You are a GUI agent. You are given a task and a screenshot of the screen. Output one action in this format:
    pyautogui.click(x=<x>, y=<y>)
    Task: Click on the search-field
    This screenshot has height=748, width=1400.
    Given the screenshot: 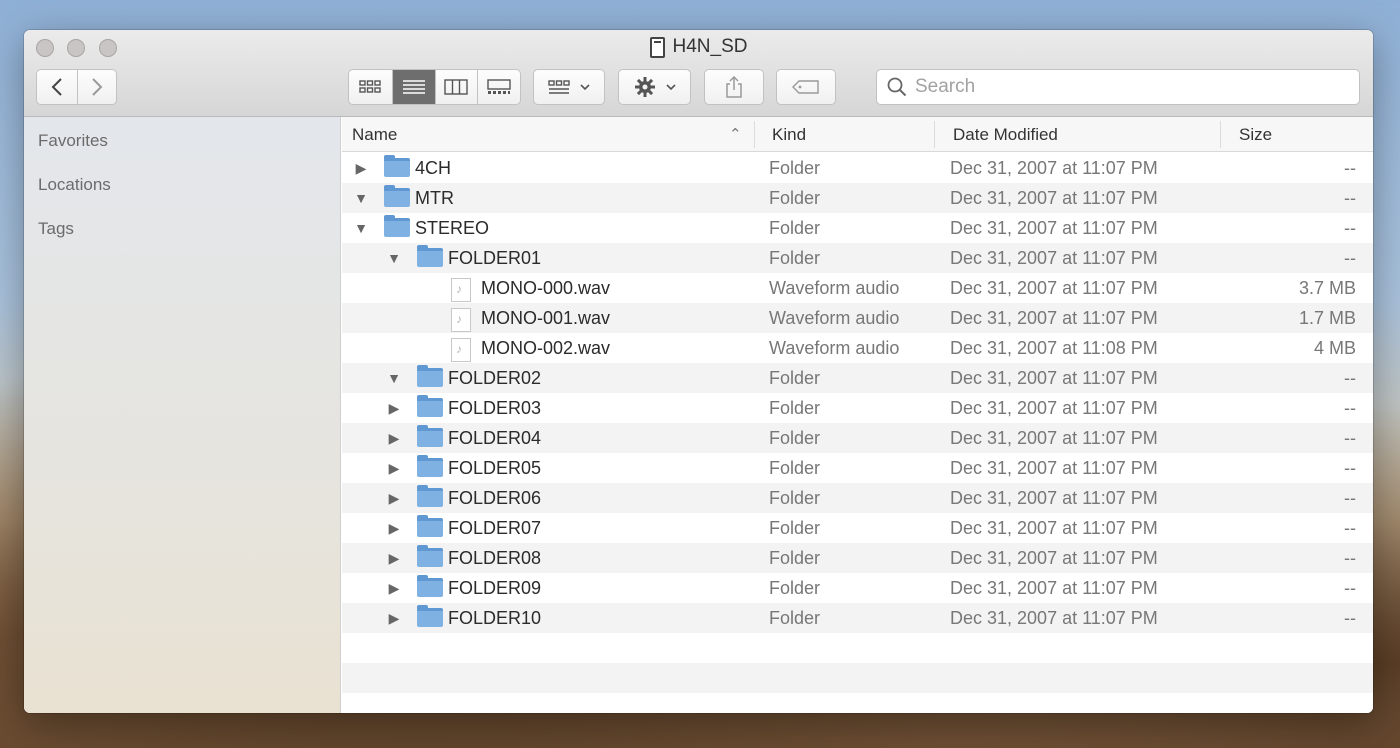 What is the action you would take?
    pyautogui.click(x=1118, y=87)
    